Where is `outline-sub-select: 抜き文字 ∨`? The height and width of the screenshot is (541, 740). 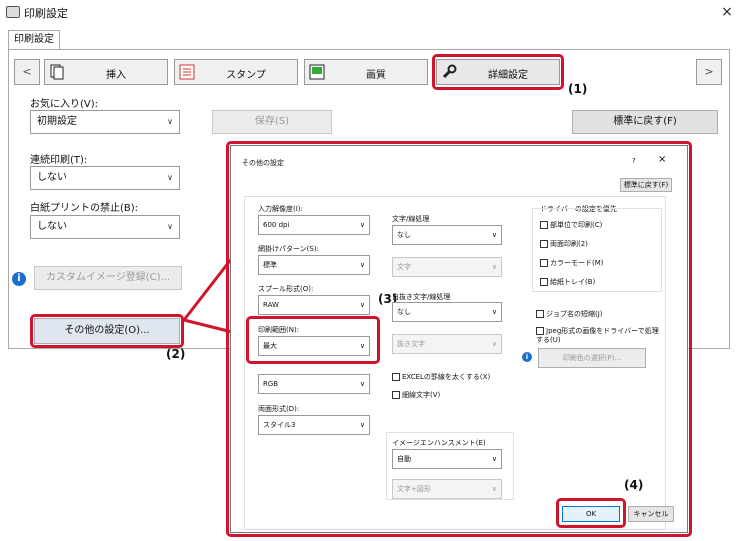 outline-sub-select: 抜き文字 ∨ is located at coordinates (447, 344).